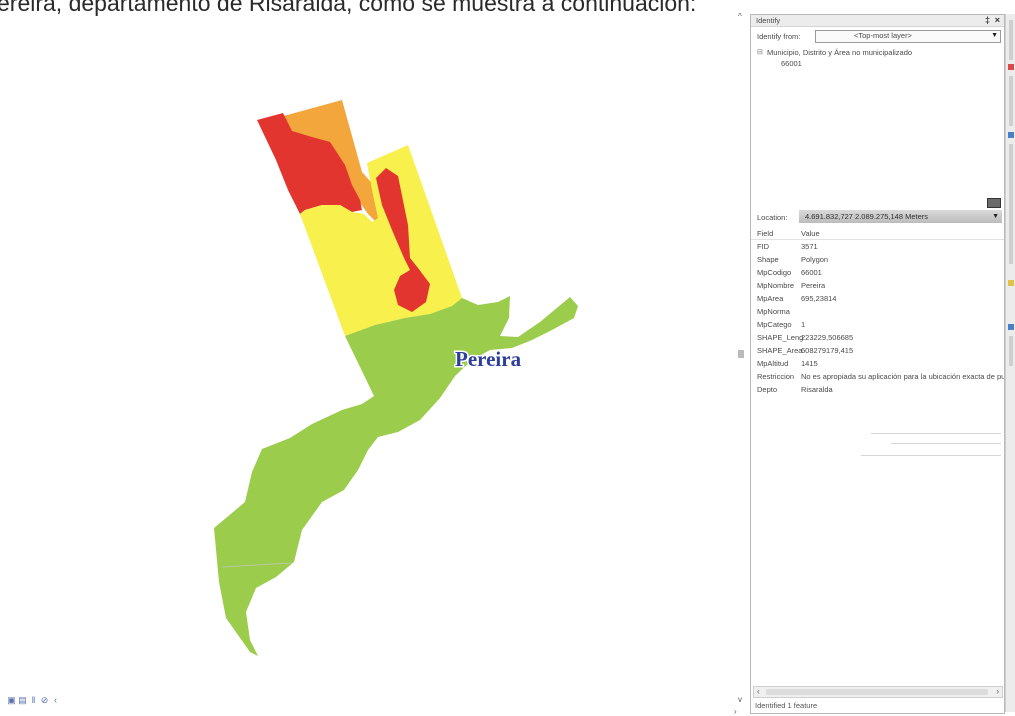 This screenshot has width=1015, height=716. I want to click on row-value: 1, so click(803, 324).